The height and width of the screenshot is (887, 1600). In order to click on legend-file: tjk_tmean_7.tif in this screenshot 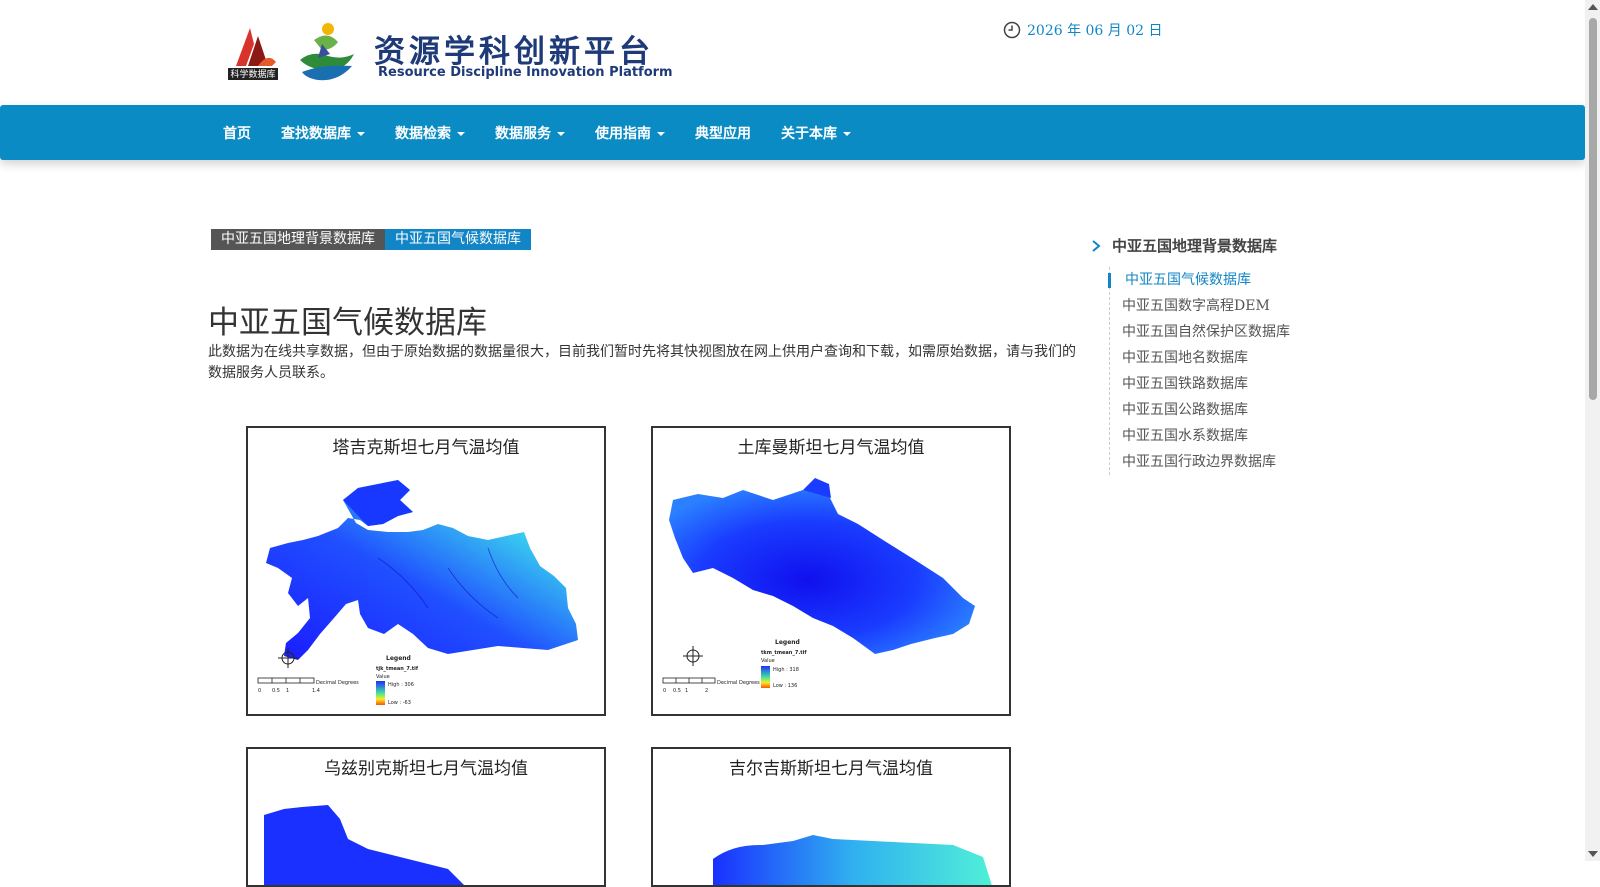, I will do `click(397, 669)`.